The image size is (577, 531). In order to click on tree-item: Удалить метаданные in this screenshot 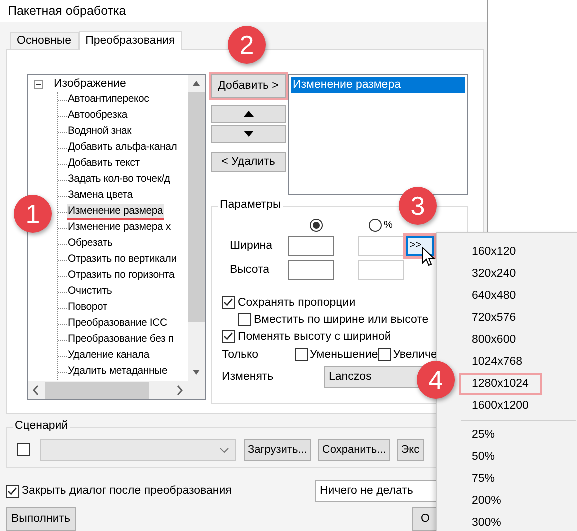, I will do `click(118, 372)`.